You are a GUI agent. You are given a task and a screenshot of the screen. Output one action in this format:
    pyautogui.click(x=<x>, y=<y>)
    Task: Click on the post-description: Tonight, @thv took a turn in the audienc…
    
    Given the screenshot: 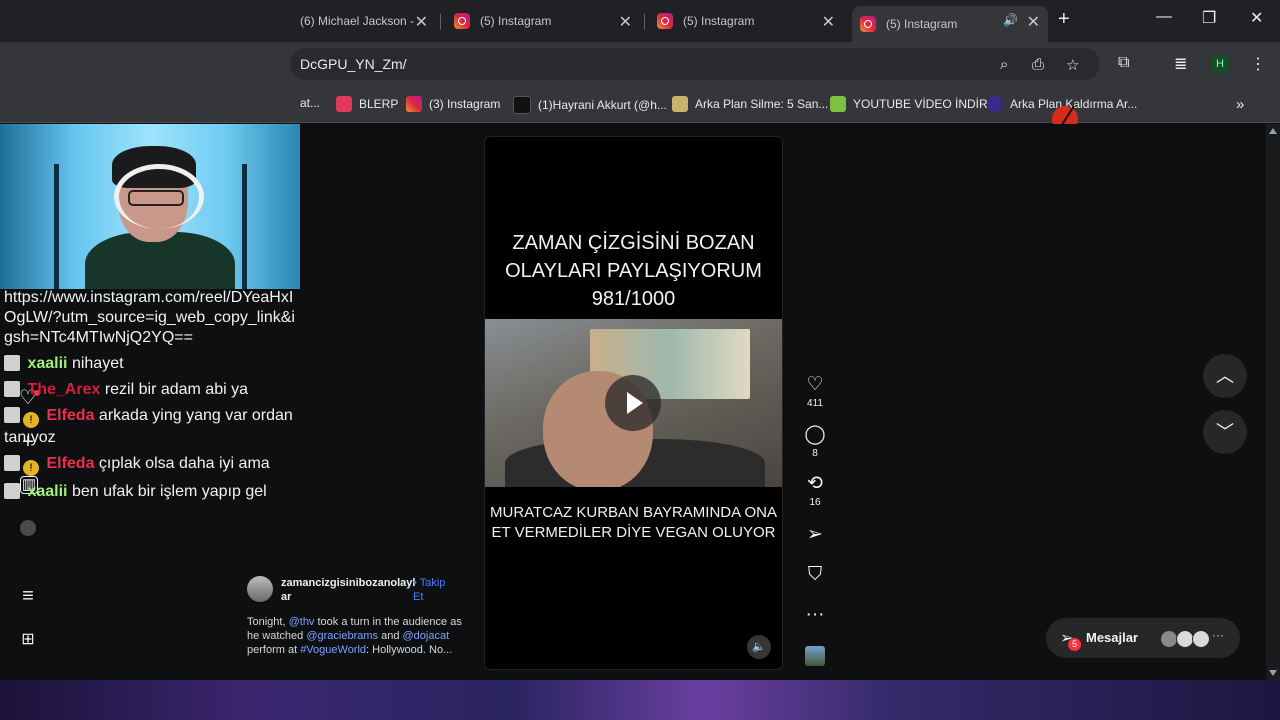 What is the action you would take?
    pyautogui.click(x=355, y=636)
    